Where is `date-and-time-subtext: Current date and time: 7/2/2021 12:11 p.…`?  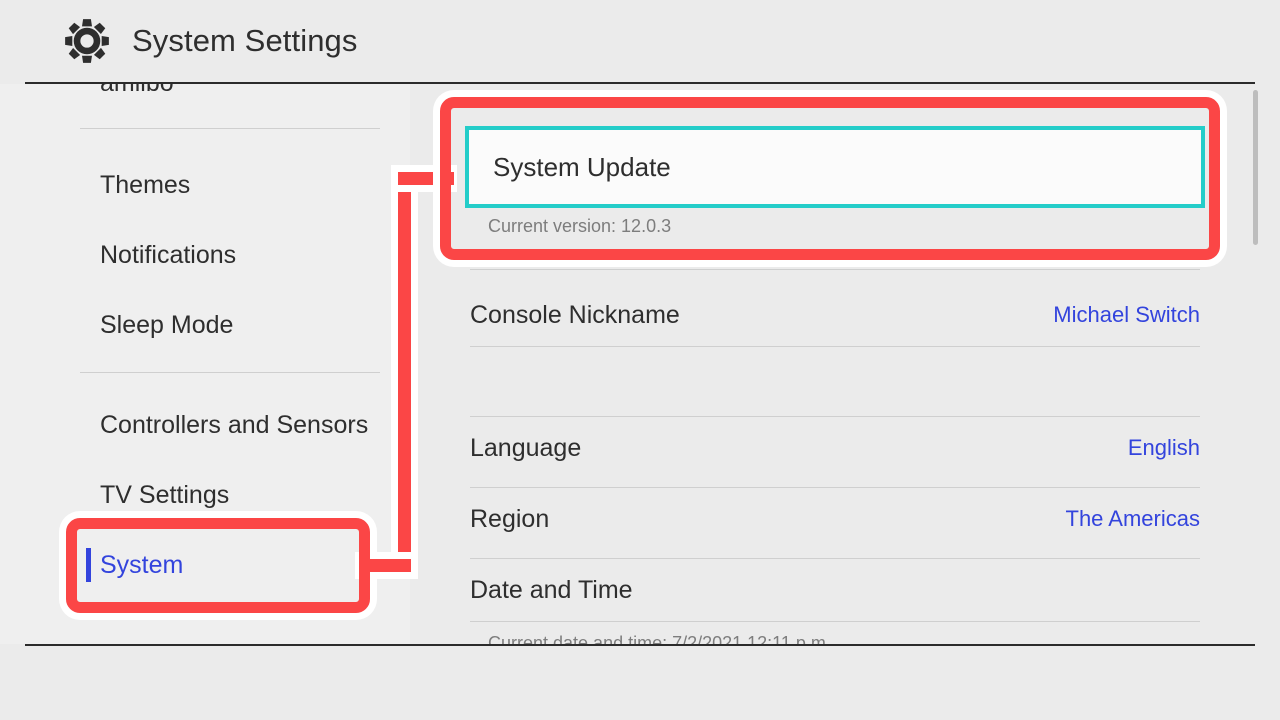
date-and-time-subtext: Current date and time: 7/2/2021 12:11 p.… is located at coordinates (659, 638).